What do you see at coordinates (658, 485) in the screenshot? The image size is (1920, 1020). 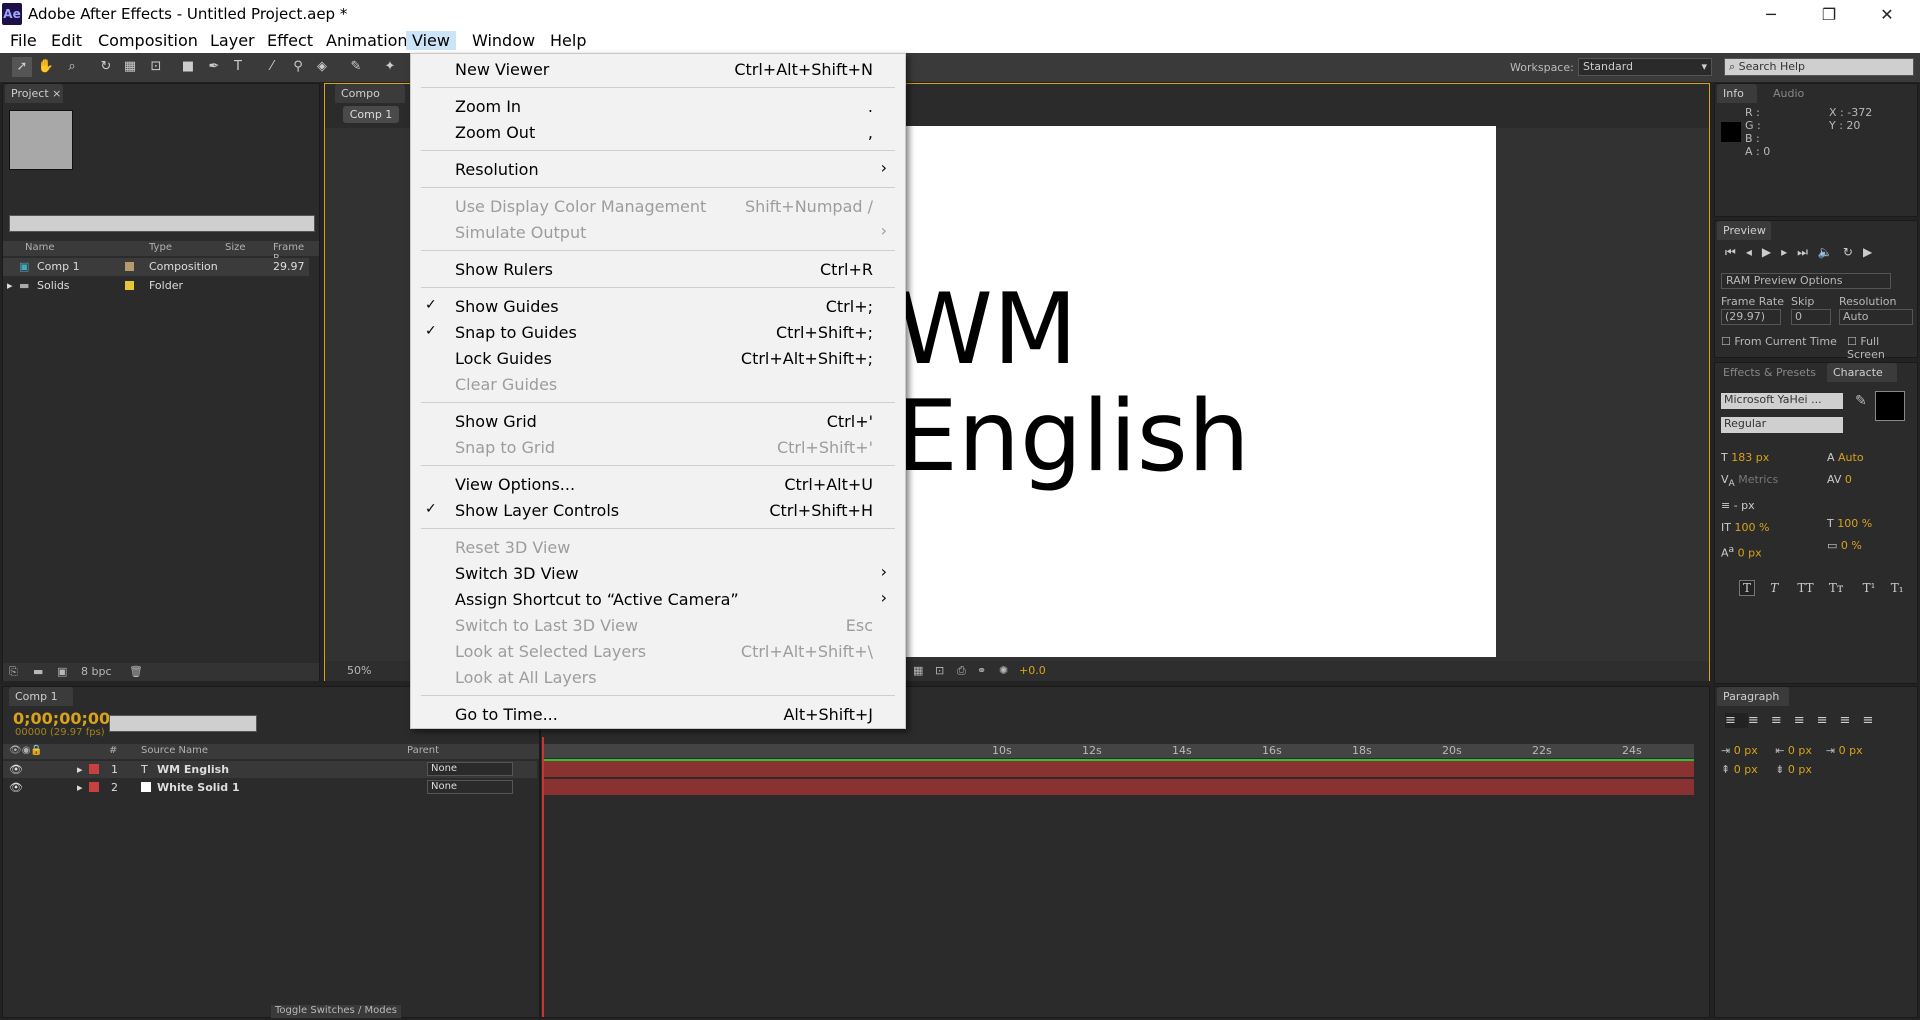 I see `menu-item-view-options: View Options... Ctrl+Alt+U` at bounding box center [658, 485].